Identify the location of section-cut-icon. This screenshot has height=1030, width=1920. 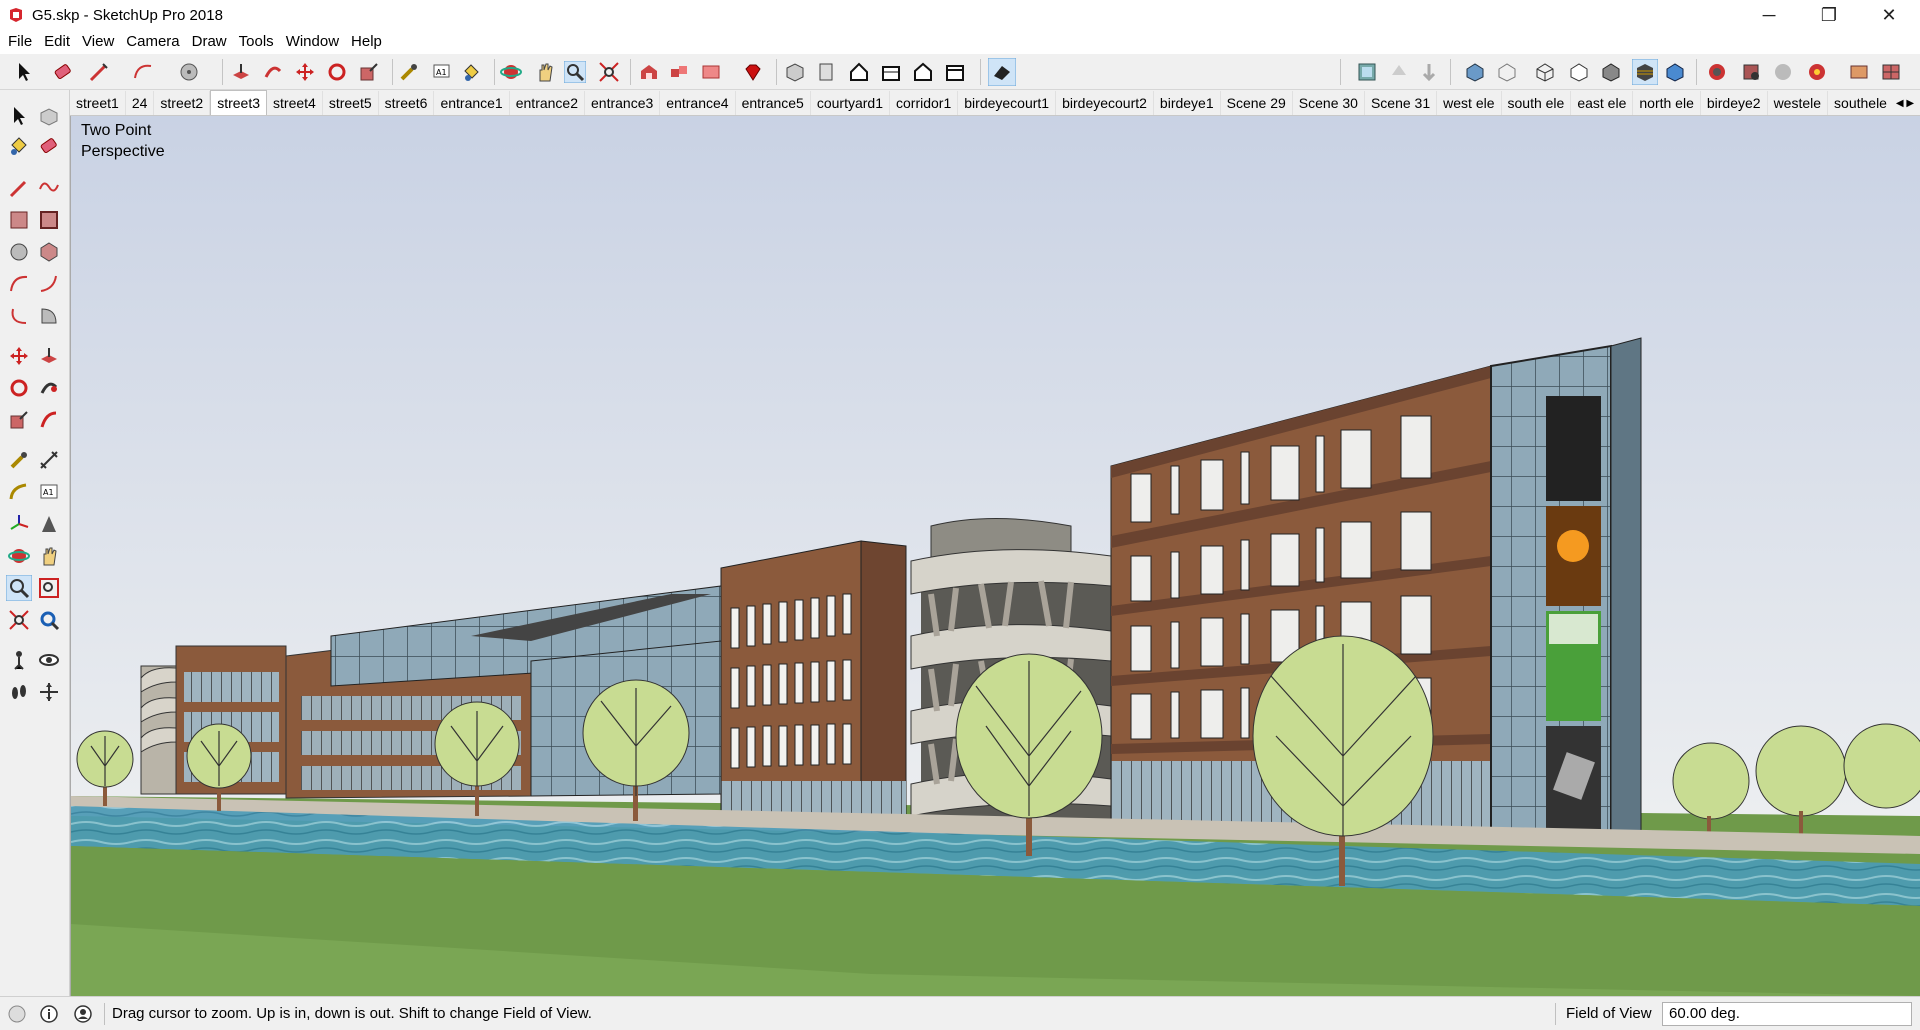
(1429, 72).